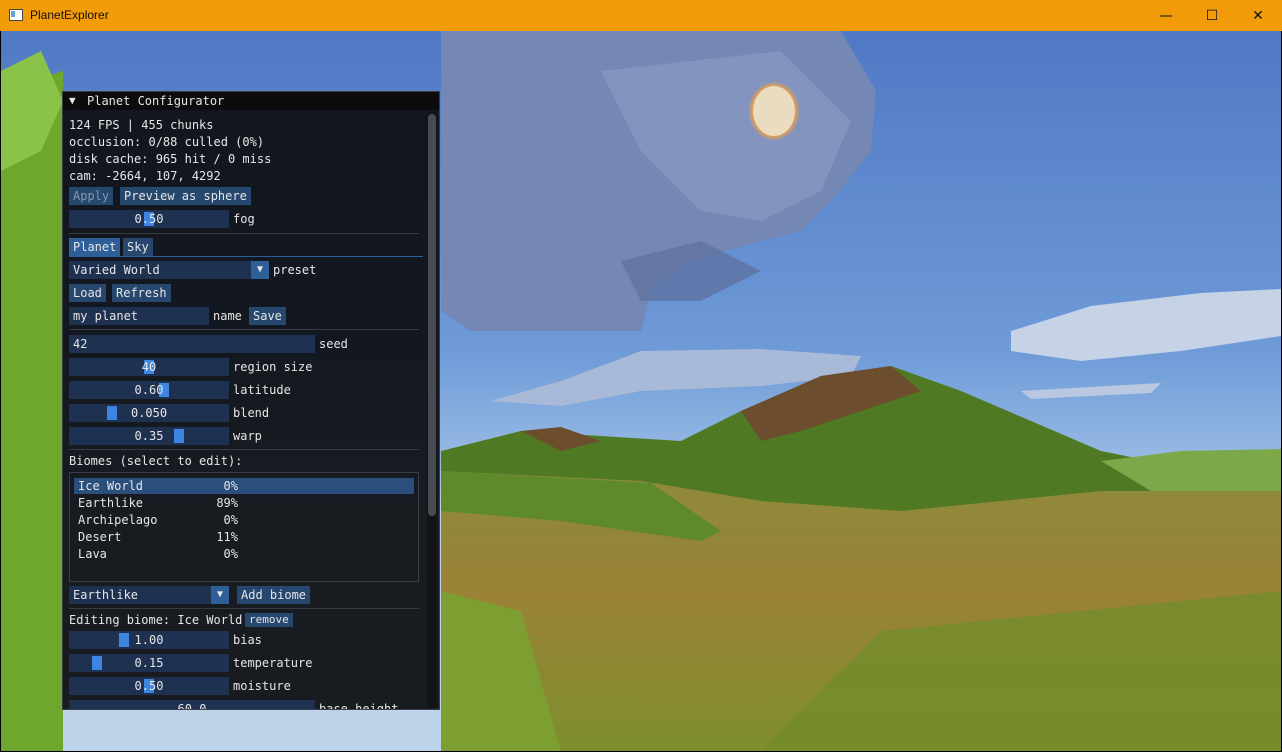 This screenshot has width=1282, height=752. What do you see at coordinates (139, 316) in the screenshot?
I see `planet-name-input: my planet` at bounding box center [139, 316].